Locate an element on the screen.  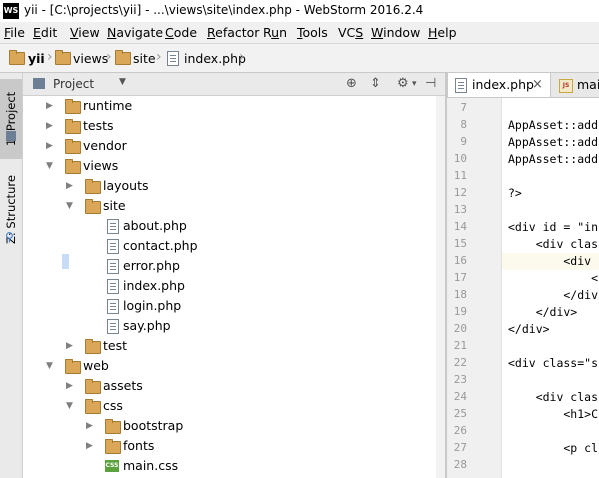
menu-code: Code is located at coordinates (181, 32).